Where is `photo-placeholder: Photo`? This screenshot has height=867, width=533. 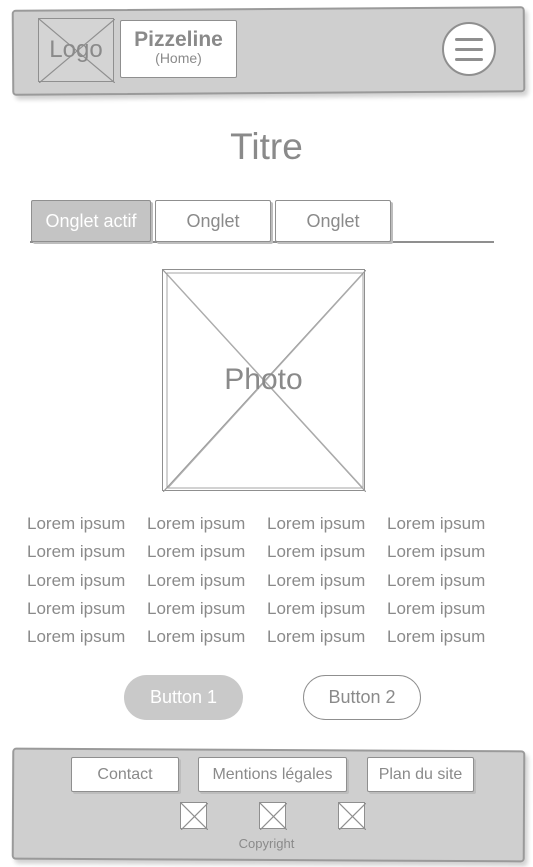 photo-placeholder: Photo is located at coordinates (264, 380).